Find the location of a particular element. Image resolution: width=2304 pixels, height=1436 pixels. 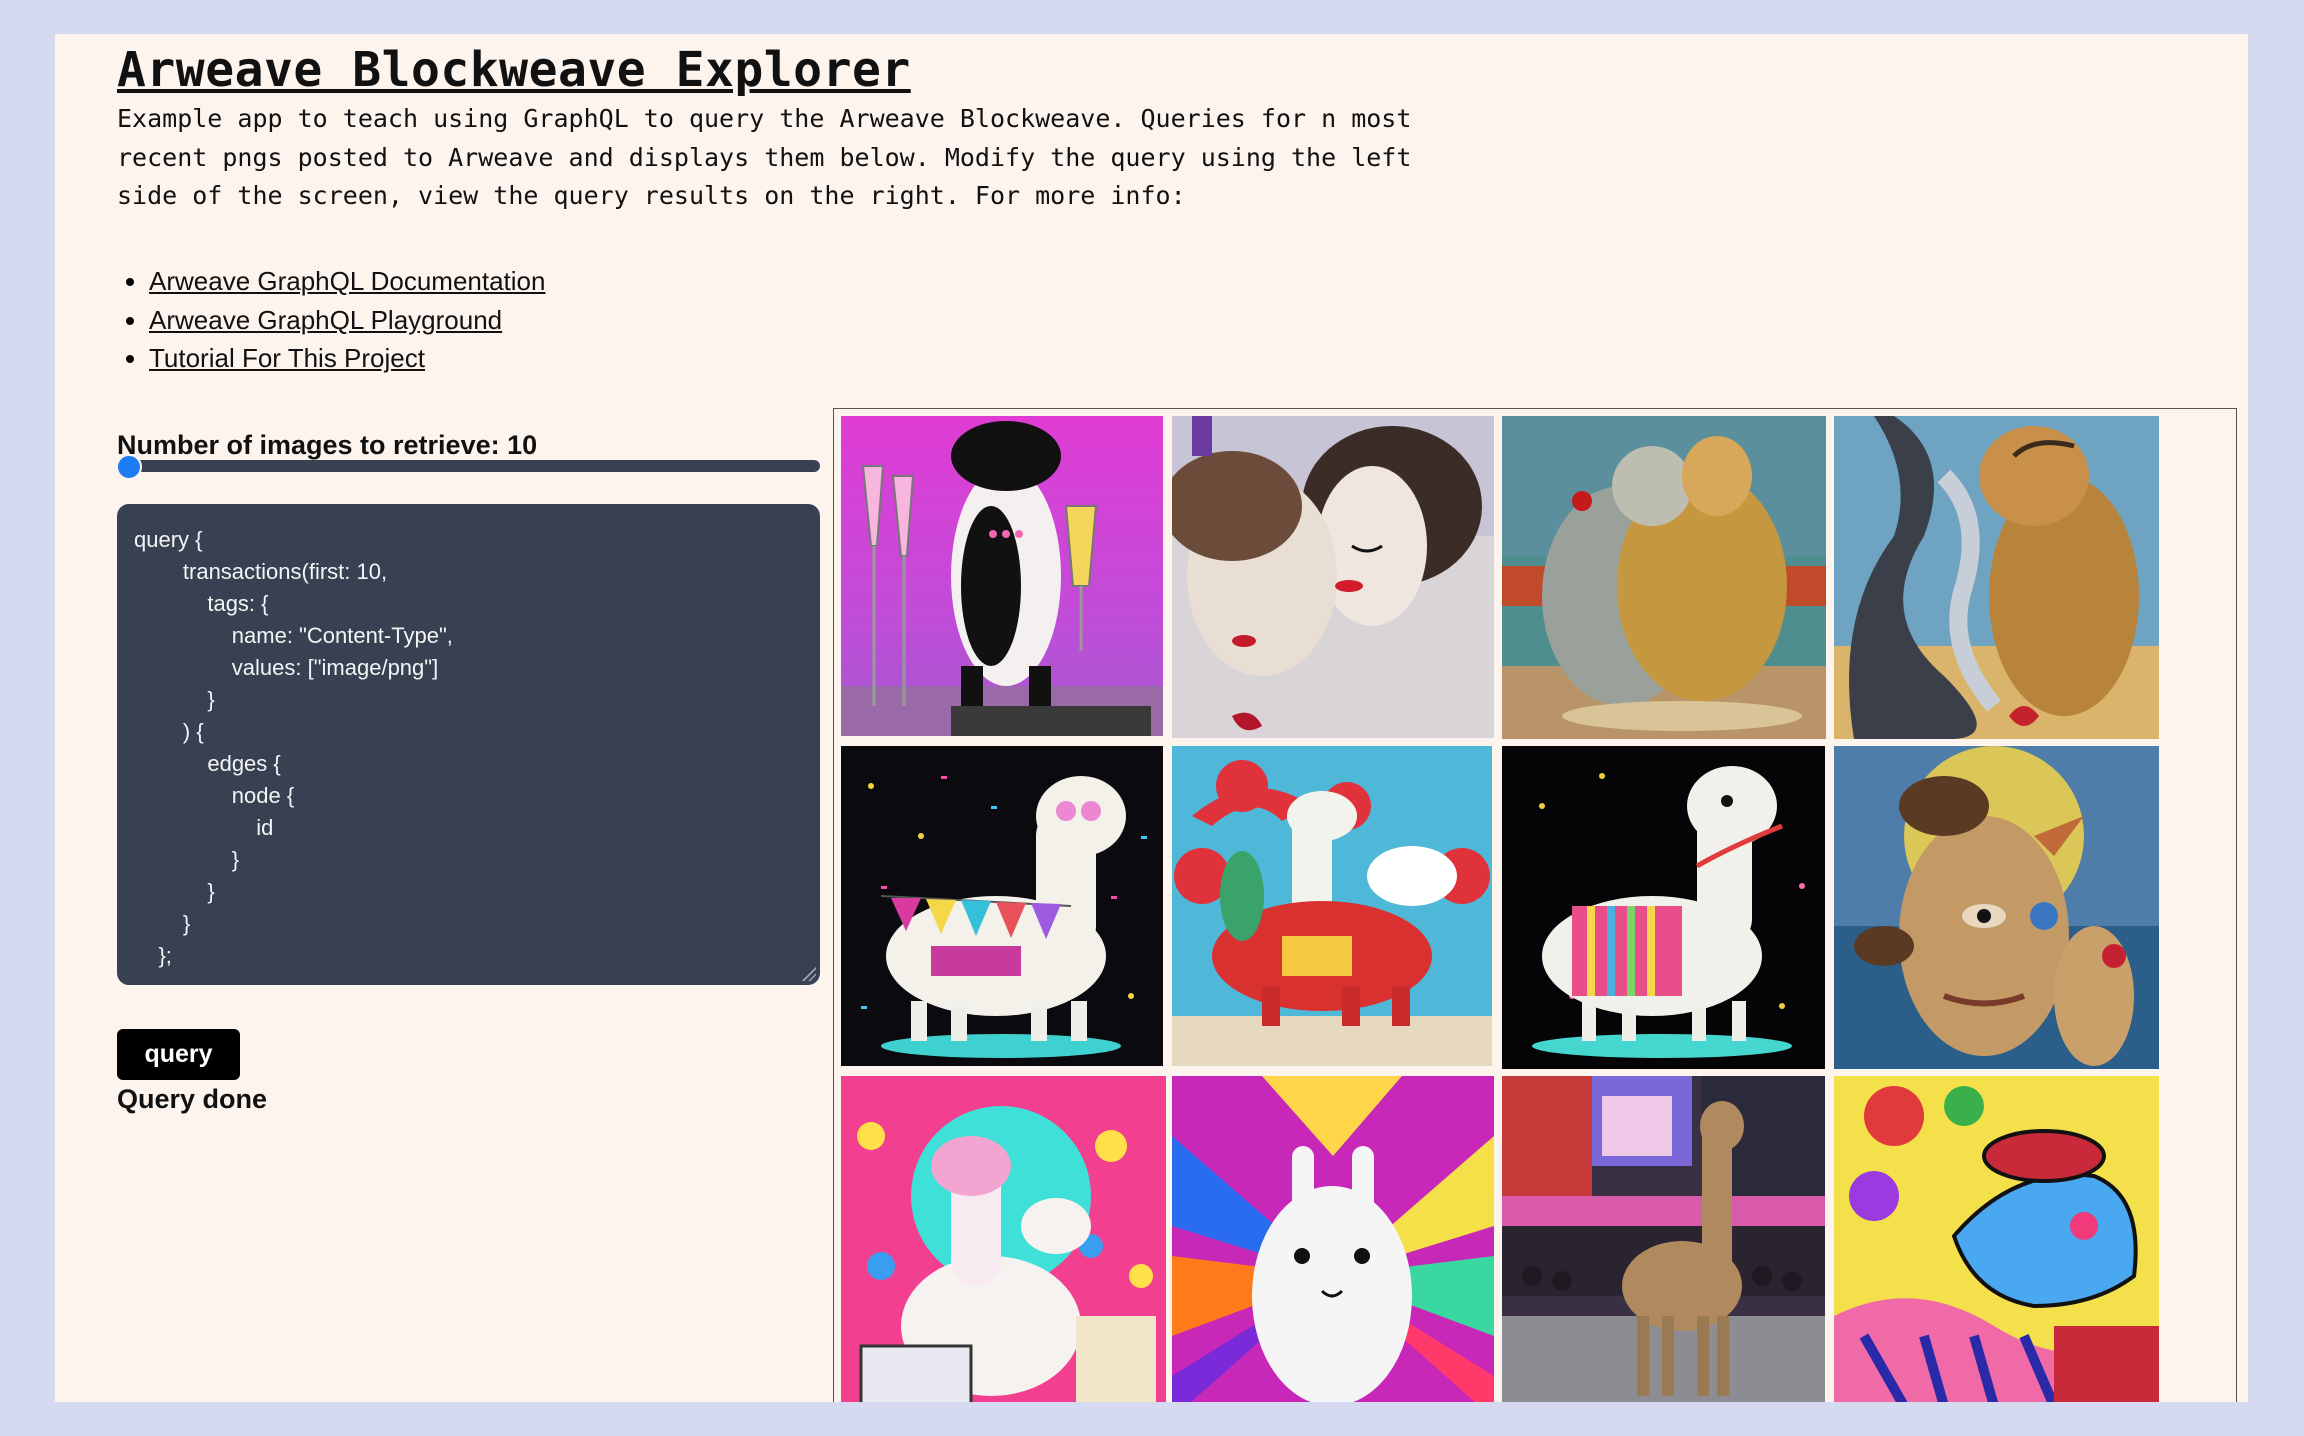

slider-thumb is located at coordinates (129, 467).